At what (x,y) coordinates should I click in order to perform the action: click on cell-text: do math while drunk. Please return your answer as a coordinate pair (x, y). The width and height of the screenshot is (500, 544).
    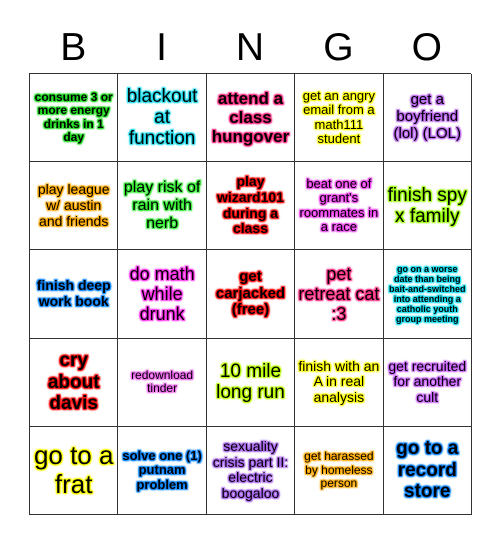
    Looking at the image, I should click on (162, 294).